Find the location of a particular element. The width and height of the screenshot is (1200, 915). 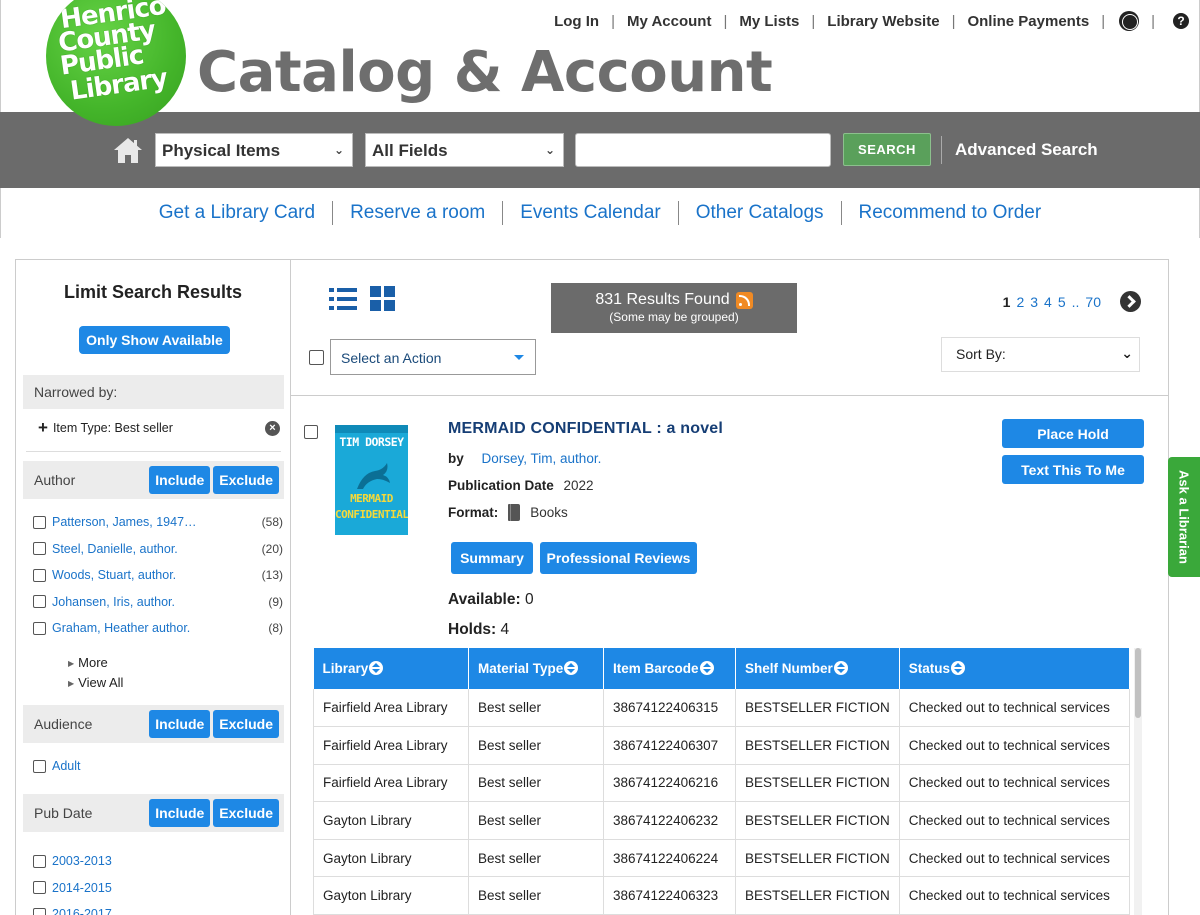

page-link: 2 is located at coordinates (1020, 302).